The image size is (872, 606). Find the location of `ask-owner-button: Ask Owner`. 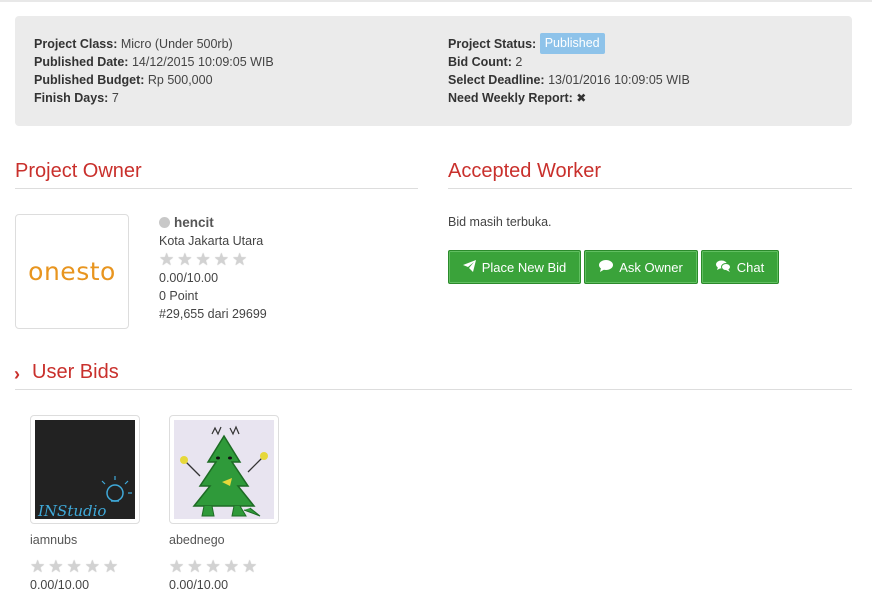

ask-owner-button: Ask Owner is located at coordinates (641, 267).